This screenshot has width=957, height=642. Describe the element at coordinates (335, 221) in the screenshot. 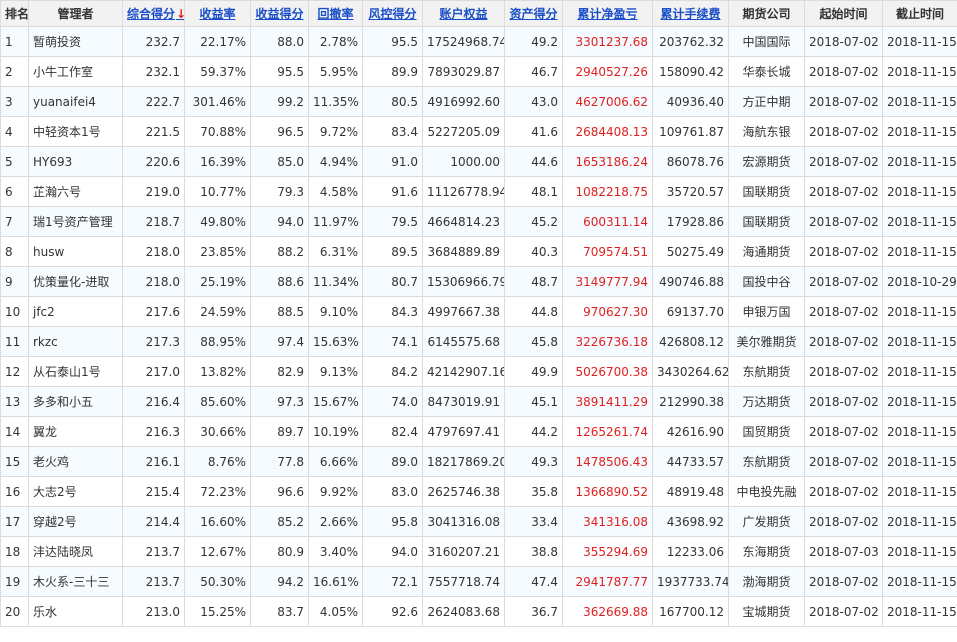

I see `cell-drawdown: 11.97%` at that location.